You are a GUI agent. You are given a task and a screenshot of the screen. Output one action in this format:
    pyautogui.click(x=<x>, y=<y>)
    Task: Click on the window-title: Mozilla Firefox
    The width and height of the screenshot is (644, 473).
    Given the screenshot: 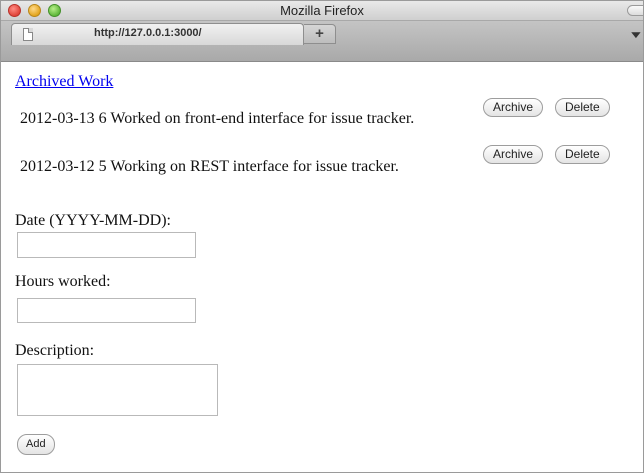 What is the action you would take?
    pyautogui.click(x=322, y=10)
    